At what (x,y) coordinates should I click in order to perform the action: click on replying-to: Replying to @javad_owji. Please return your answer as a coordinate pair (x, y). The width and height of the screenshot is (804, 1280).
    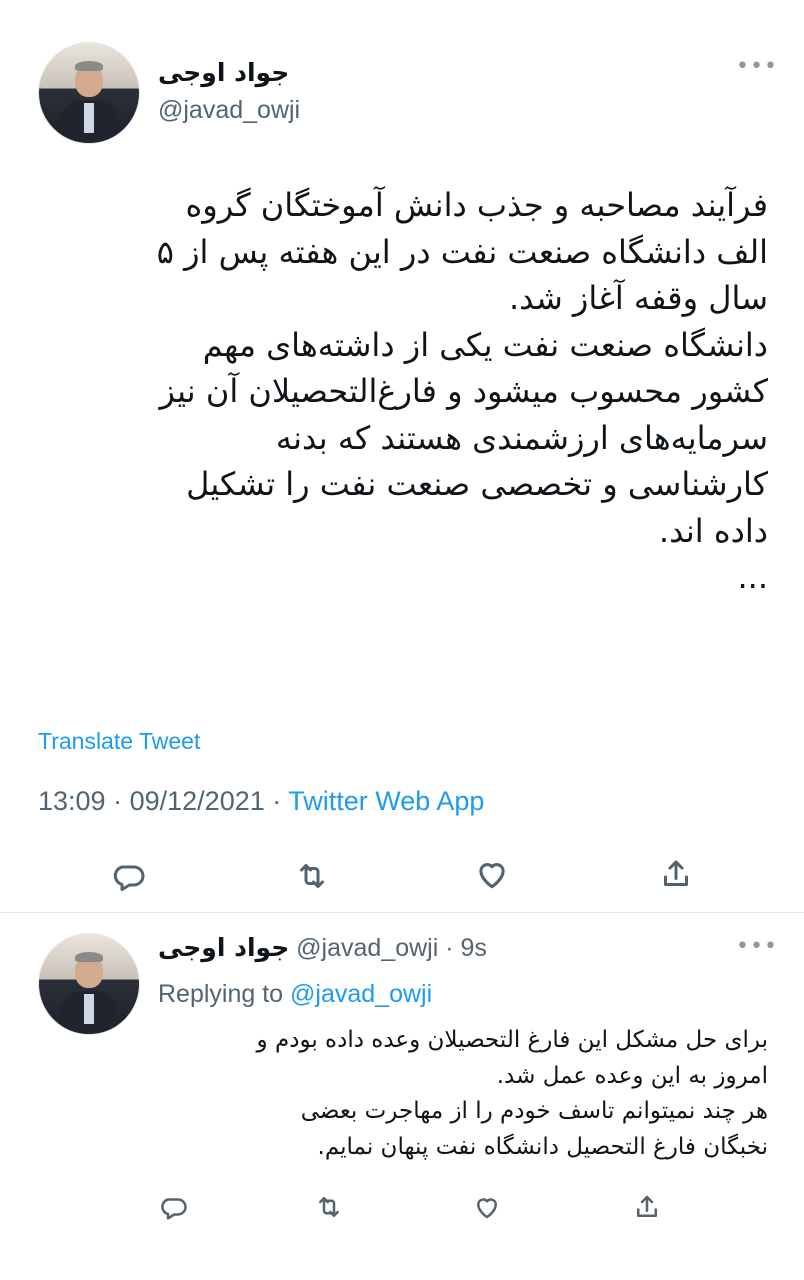
    Looking at the image, I should click on (295, 994).